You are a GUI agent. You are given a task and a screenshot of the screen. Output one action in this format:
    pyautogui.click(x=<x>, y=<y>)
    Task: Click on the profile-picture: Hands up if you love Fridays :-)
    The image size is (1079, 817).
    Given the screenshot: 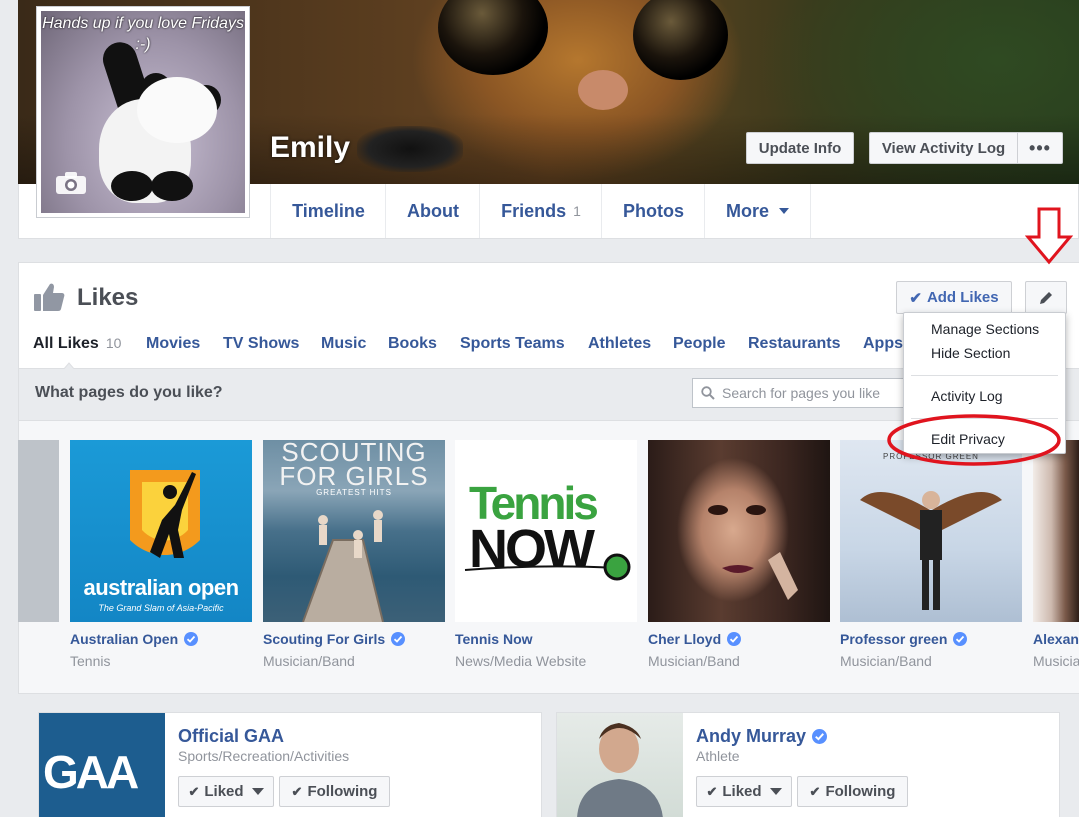 What is the action you would take?
    pyautogui.click(x=143, y=112)
    